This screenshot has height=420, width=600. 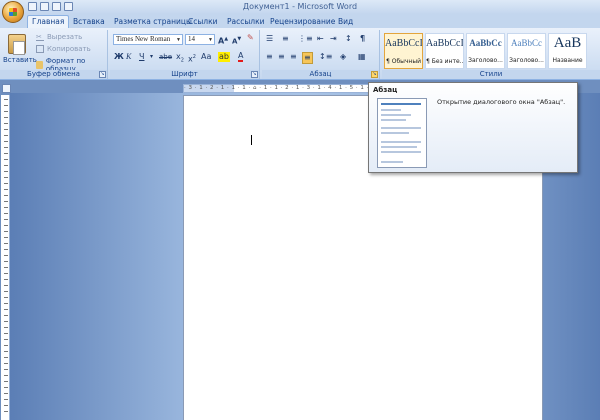 I want to click on sort-icon: ↕, so click(x=348, y=39).